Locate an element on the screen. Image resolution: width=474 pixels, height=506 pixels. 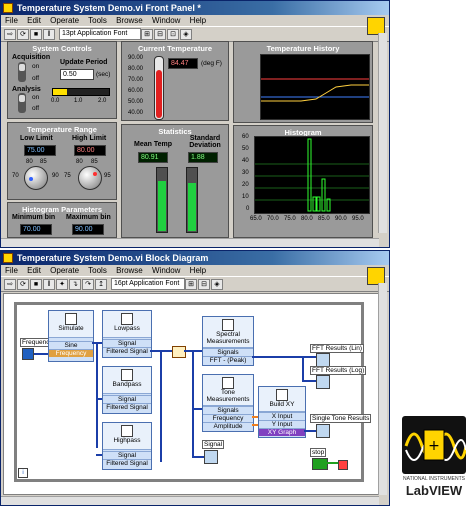
thermo-tick-70: 70.00 is located at coordinates (136, 80).